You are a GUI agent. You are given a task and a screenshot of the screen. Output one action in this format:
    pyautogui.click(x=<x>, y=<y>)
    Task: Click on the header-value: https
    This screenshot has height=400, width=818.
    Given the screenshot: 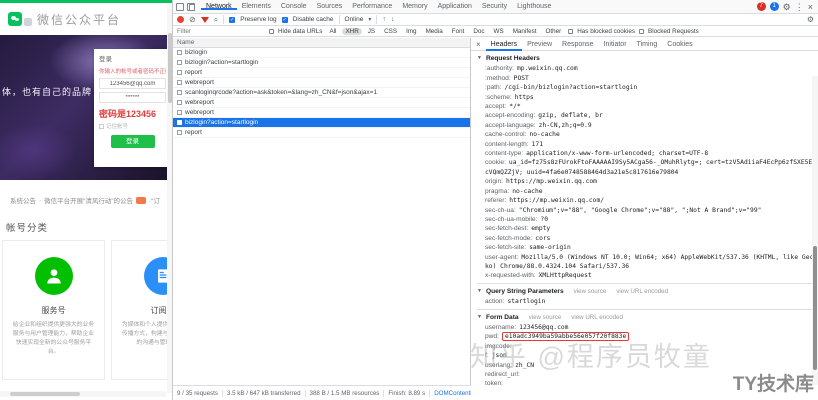 What is the action you would take?
    pyautogui.click(x=524, y=97)
    